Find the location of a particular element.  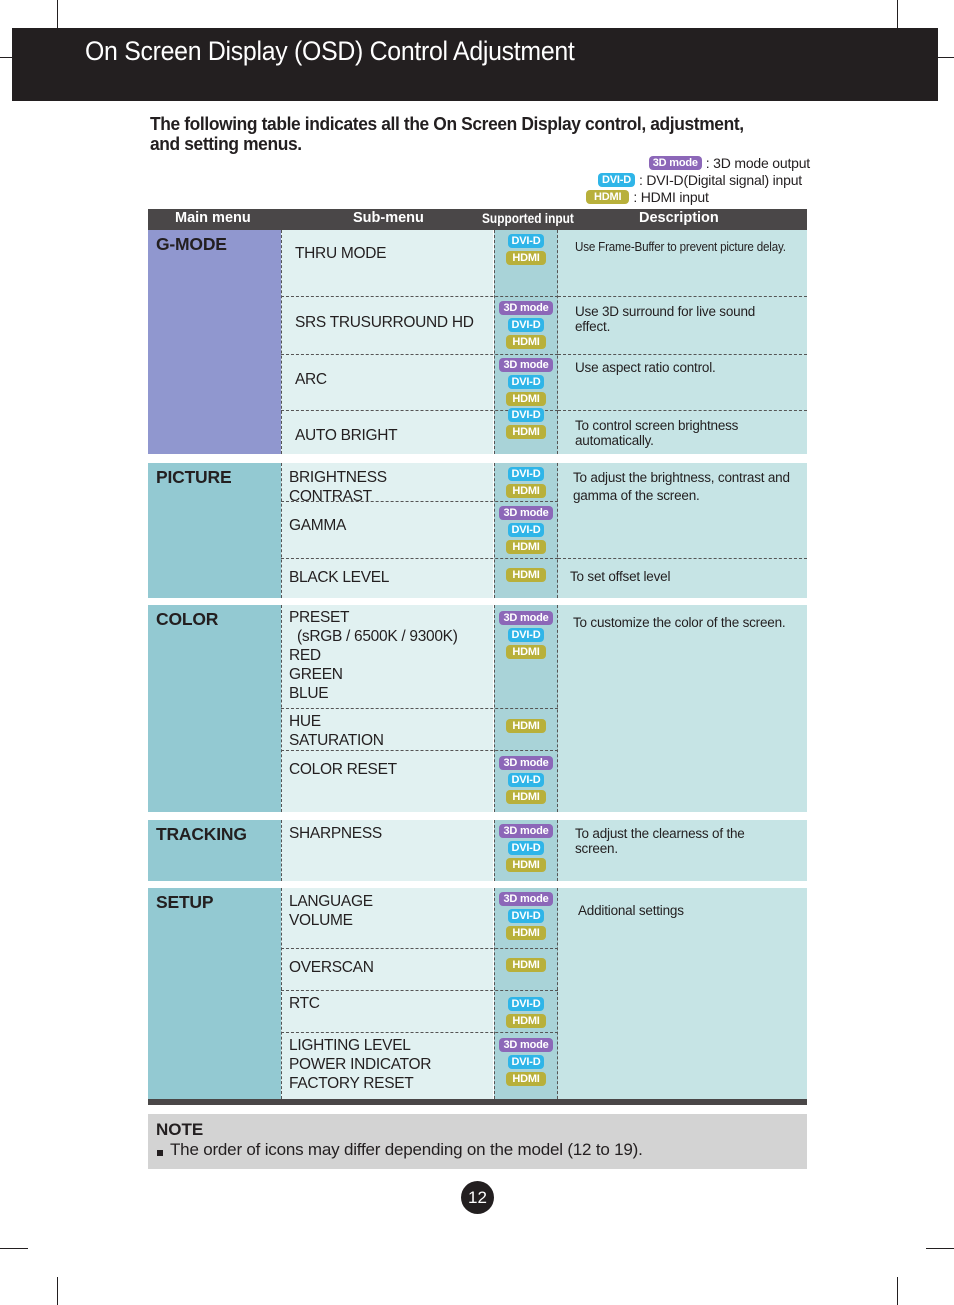

bullet-icon is located at coordinates (160, 1153).